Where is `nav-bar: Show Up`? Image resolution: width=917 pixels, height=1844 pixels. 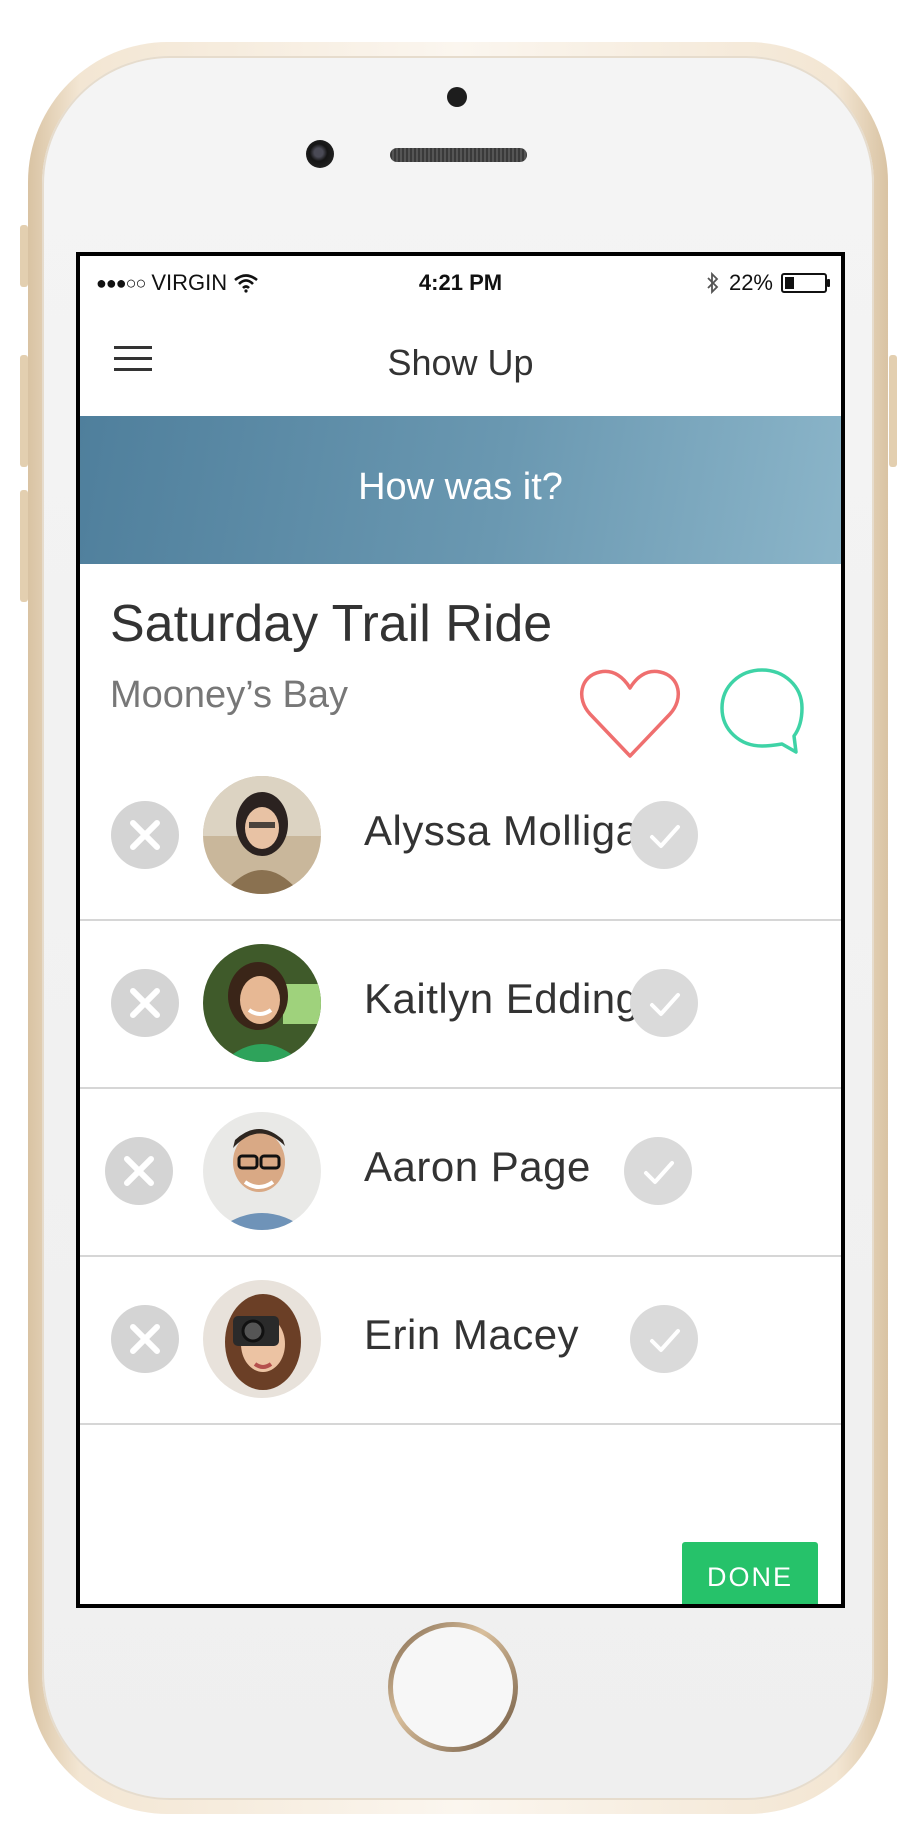
nav-bar: Show Up is located at coordinates (460, 361).